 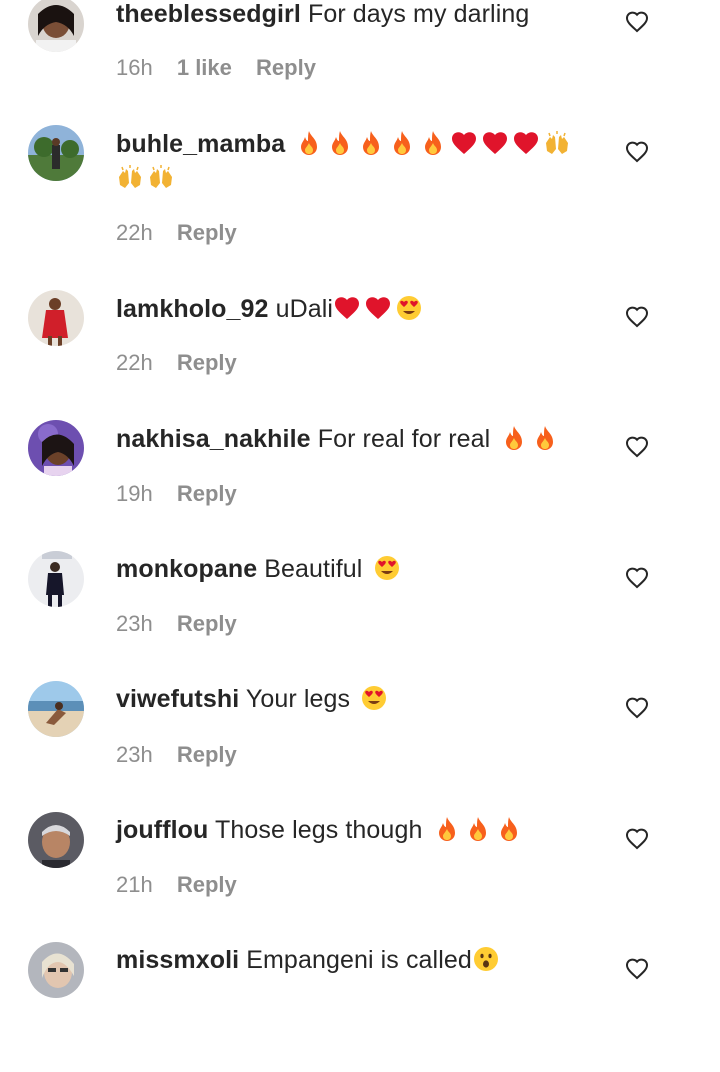 What do you see at coordinates (486, 959) in the screenshot?
I see `hushed-face-icon` at bounding box center [486, 959].